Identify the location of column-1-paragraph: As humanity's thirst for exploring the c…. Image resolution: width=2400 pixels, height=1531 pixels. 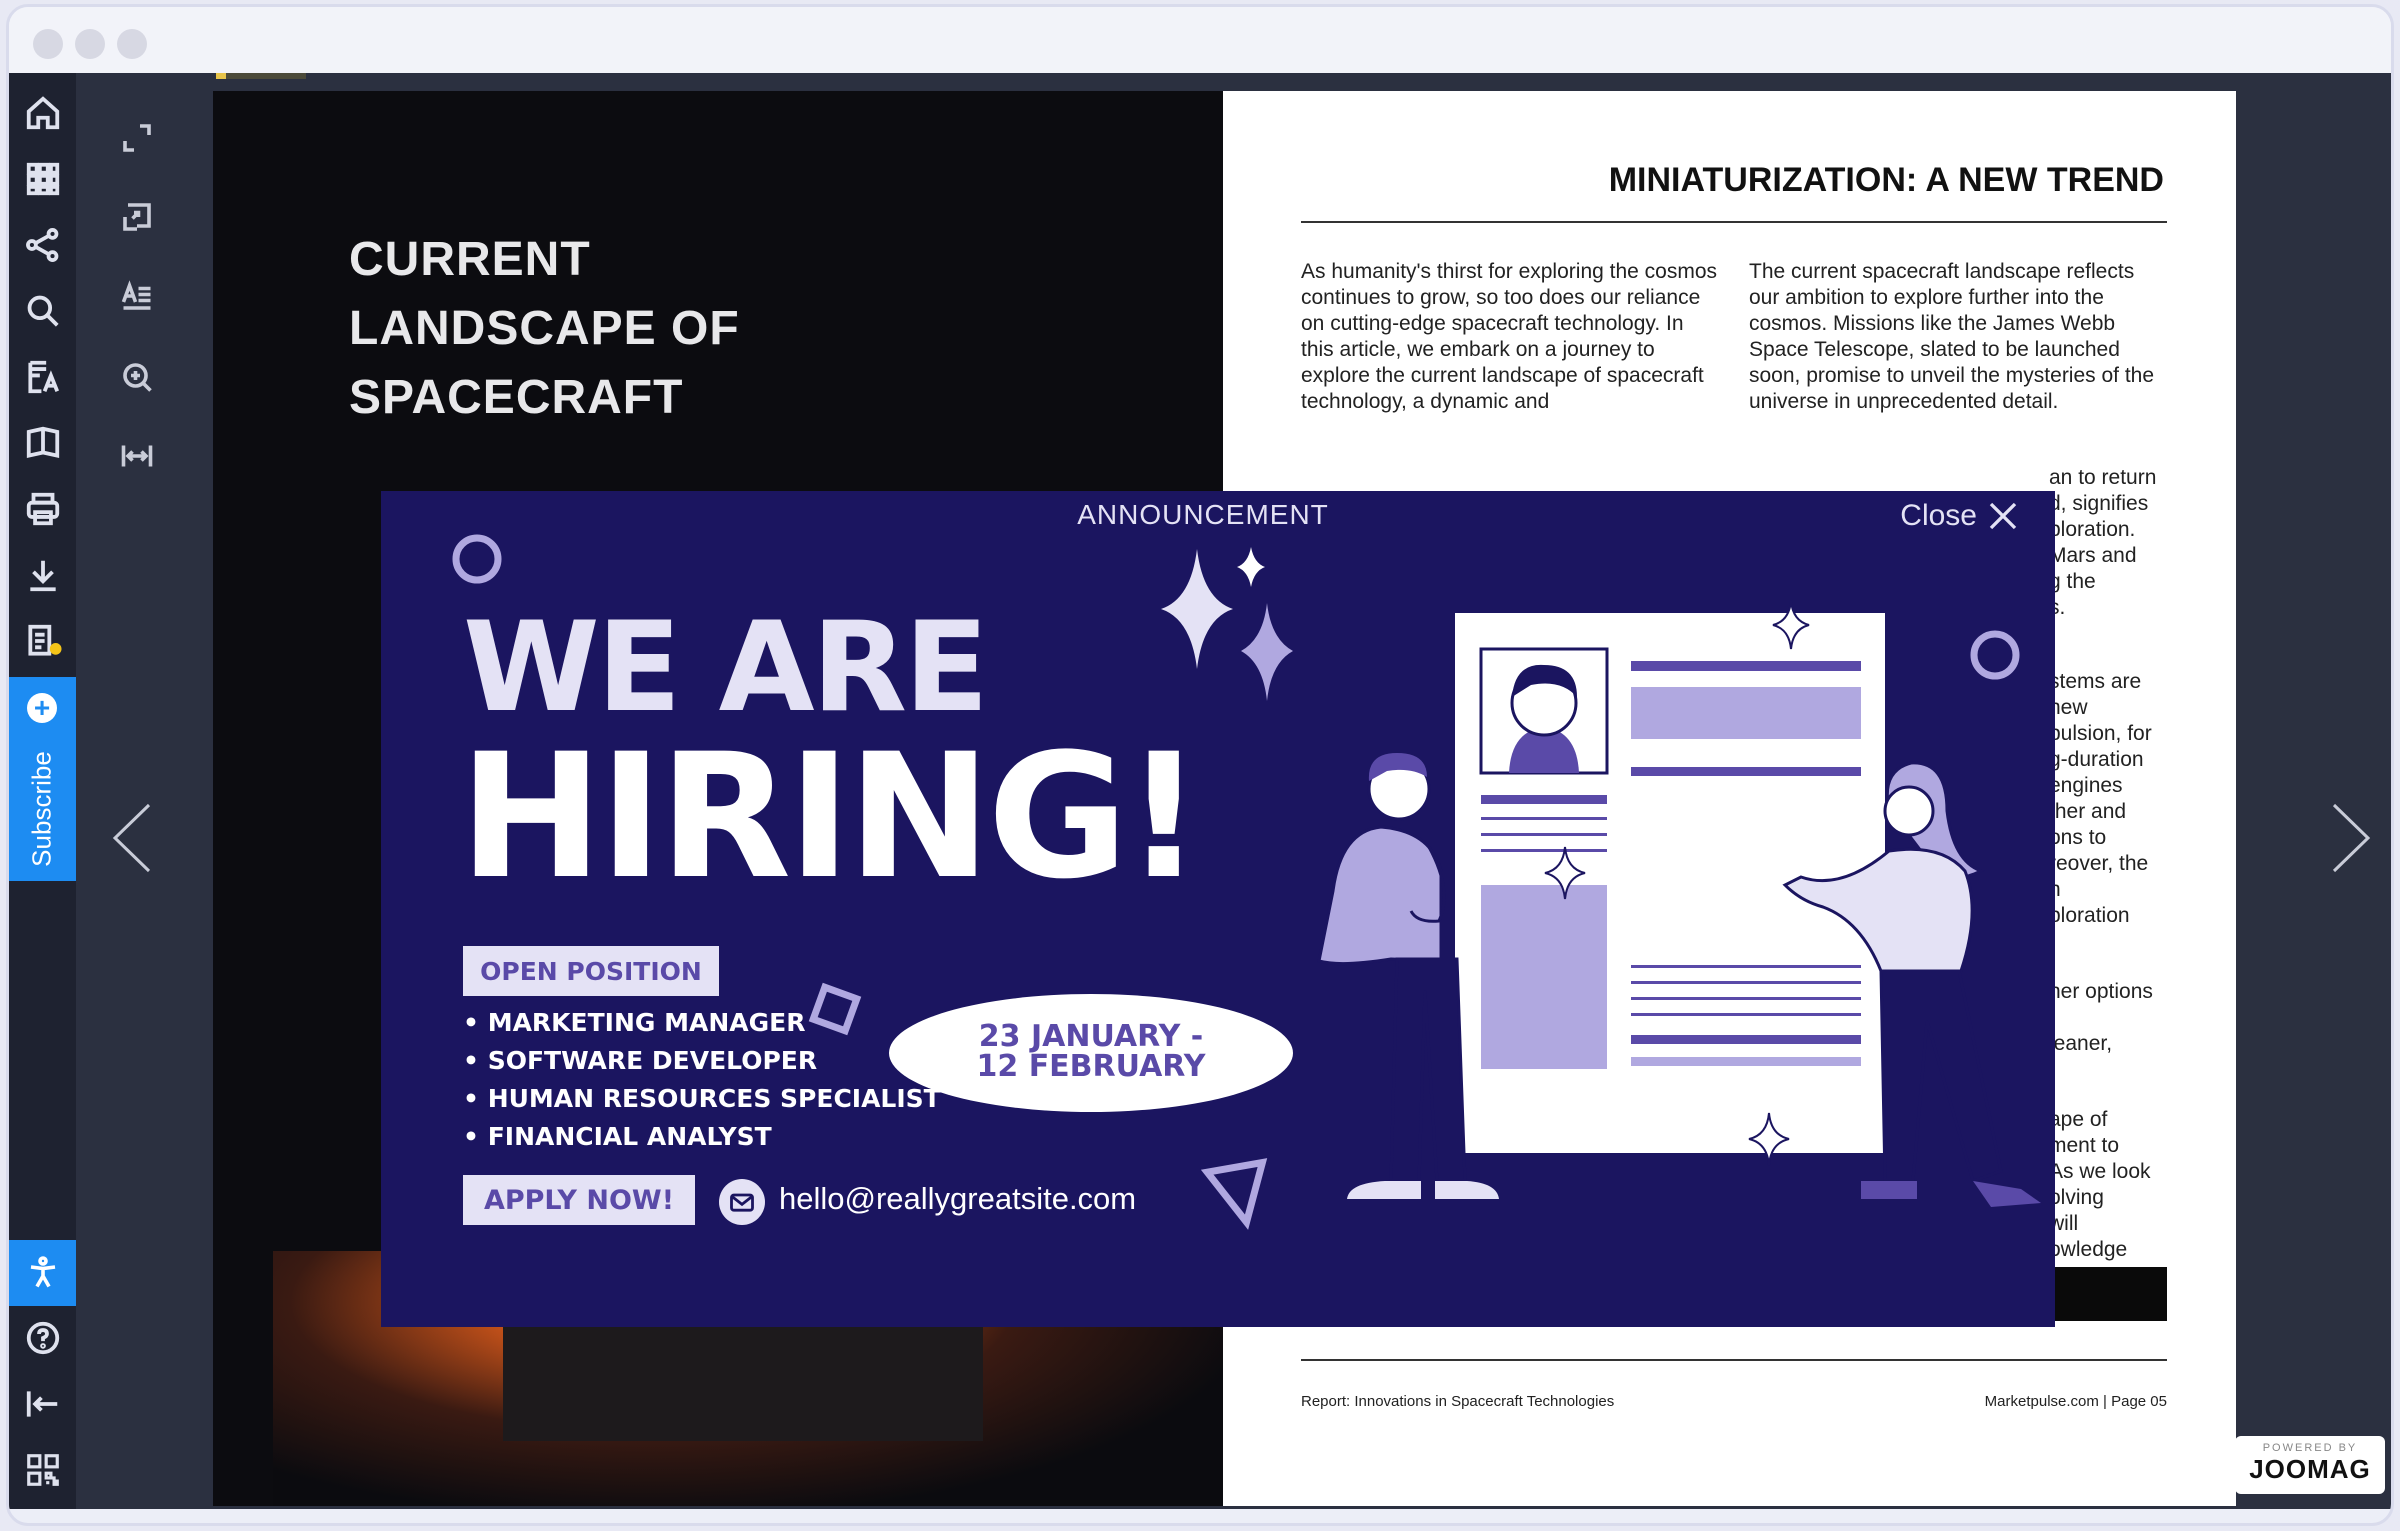
(1509, 336).